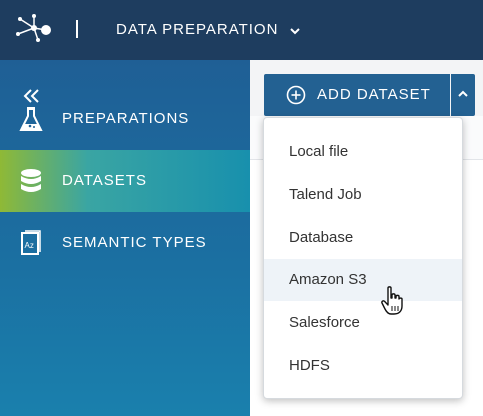  What do you see at coordinates (363, 280) in the screenshot?
I see `menu-item-amazon-s3: Amazon S3` at bounding box center [363, 280].